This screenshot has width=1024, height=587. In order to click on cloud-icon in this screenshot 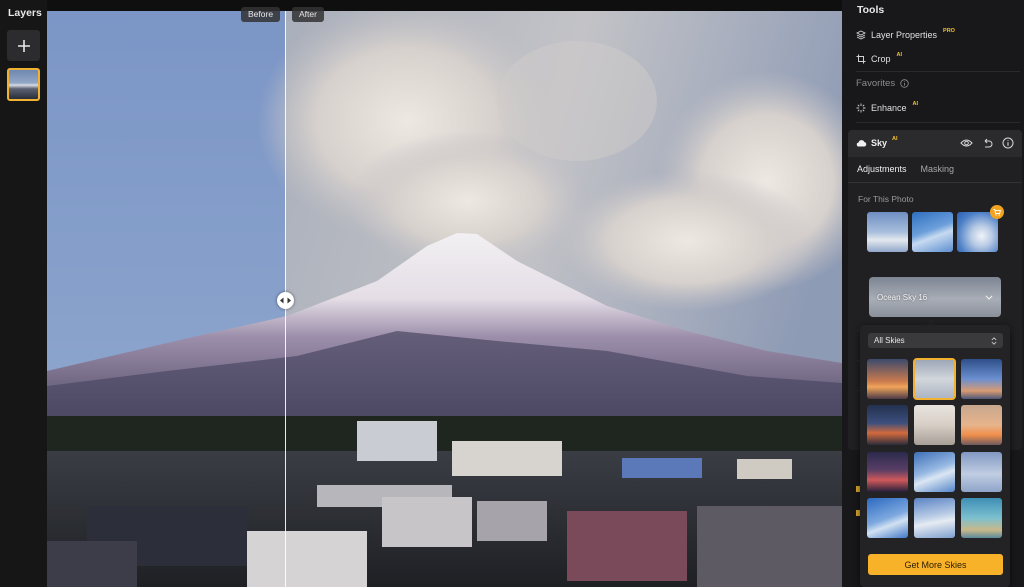, I will do `click(861, 143)`.